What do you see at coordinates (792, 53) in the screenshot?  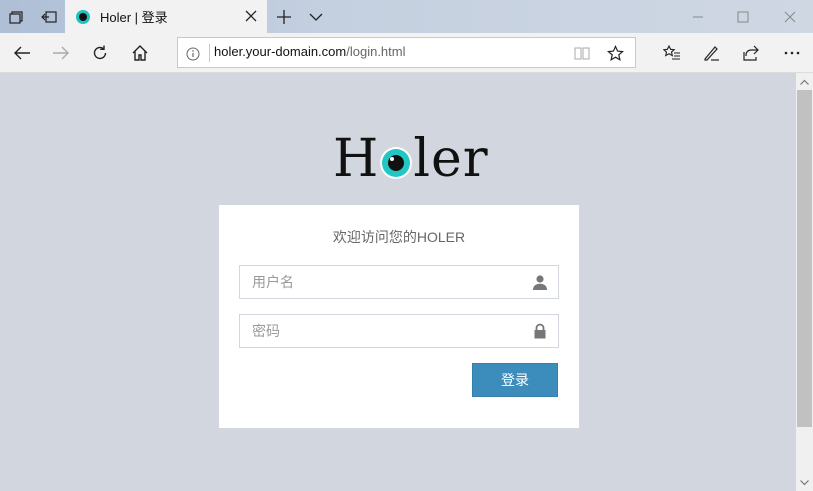 I see `more-icon` at bounding box center [792, 53].